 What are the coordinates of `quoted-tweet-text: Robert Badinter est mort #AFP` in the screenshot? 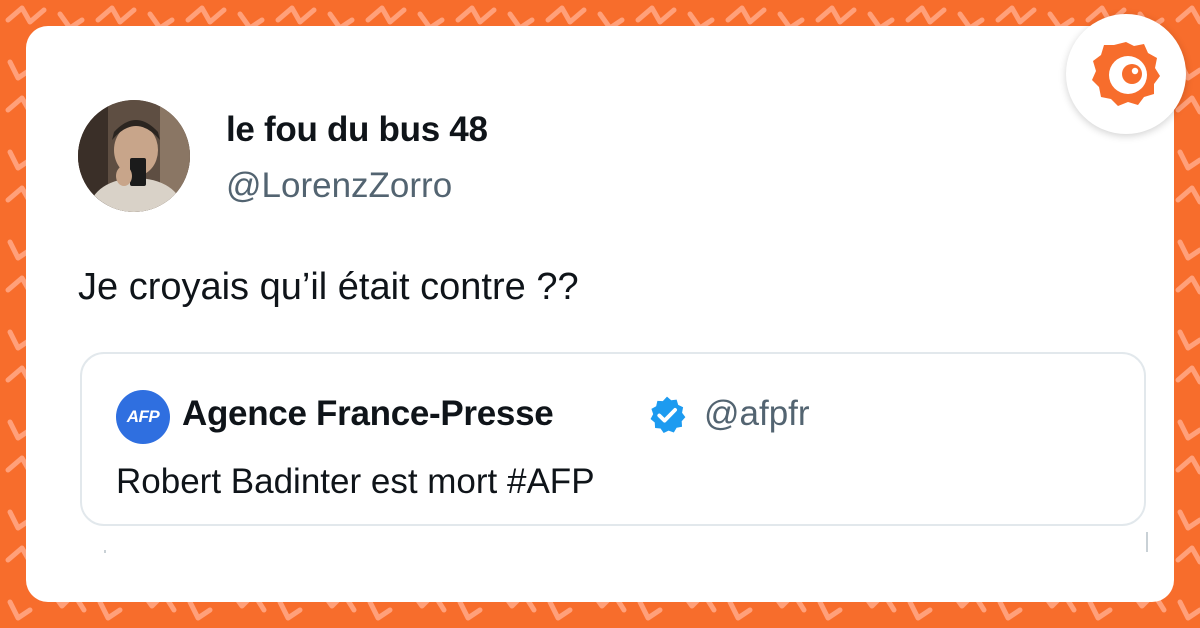 It's located at (355, 481).